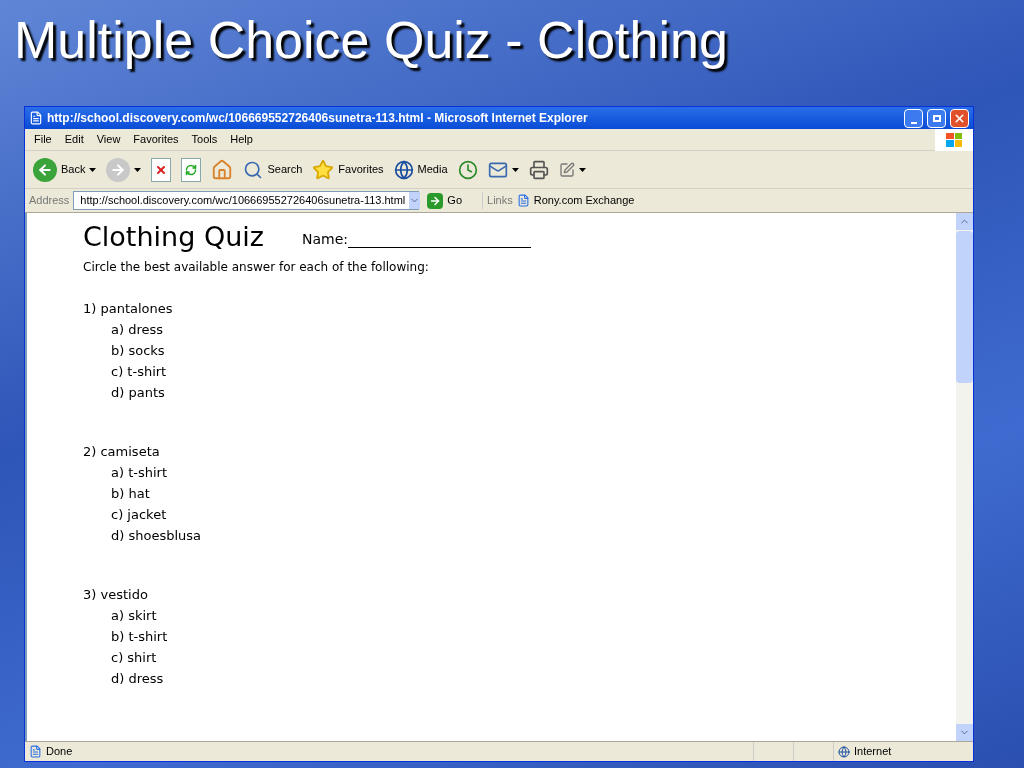 This screenshot has width=1024, height=768. What do you see at coordinates (497, 200) in the screenshot?
I see `links-label: Links` at bounding box center [497, 200].